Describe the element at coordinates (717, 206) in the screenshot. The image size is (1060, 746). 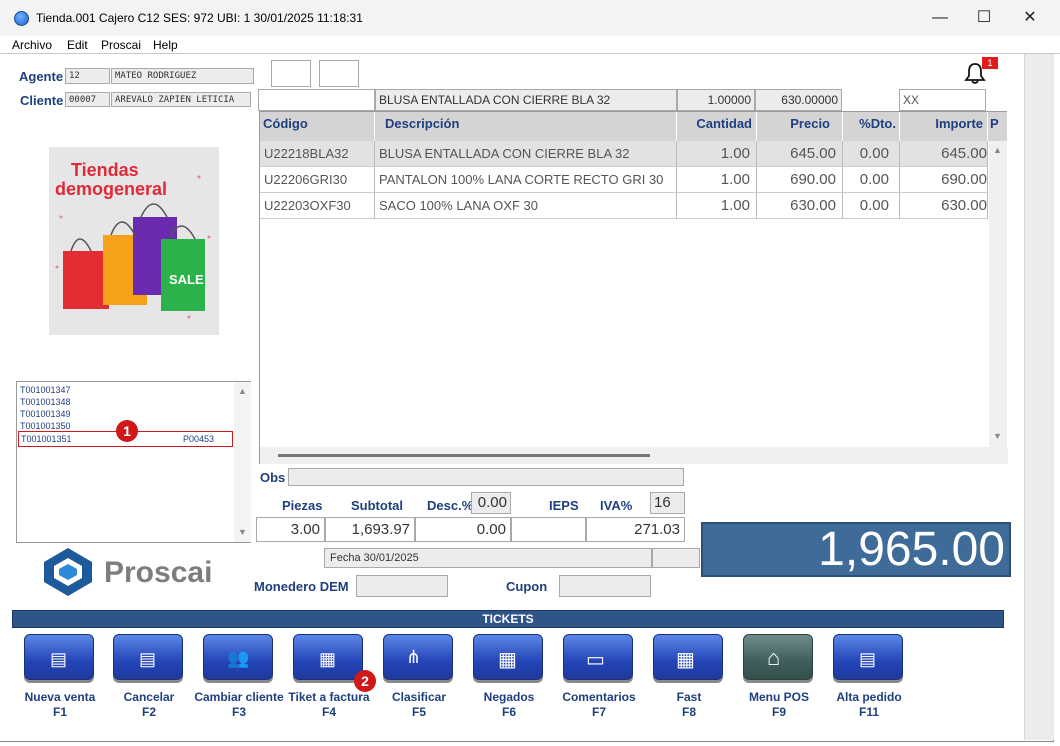
I see `row-3-qty: 1.00` at that location.